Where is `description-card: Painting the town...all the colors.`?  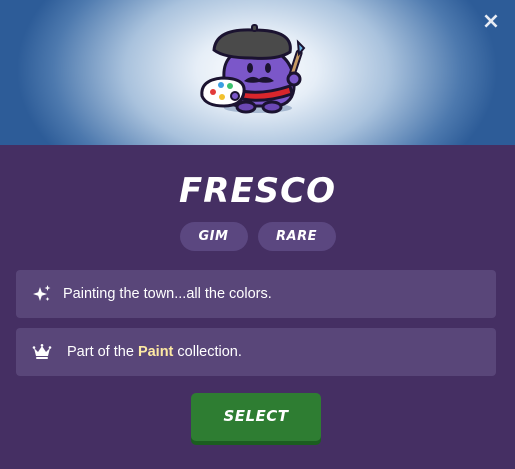
description-card: Painting the town...all the colors. is located at coordinates (256, 294).